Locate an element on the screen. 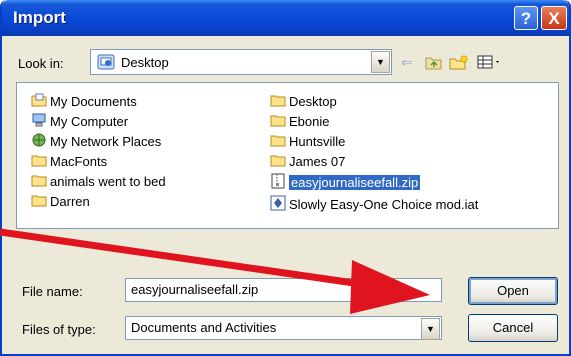  view-menu-icon is located at coordinates (490, 63).